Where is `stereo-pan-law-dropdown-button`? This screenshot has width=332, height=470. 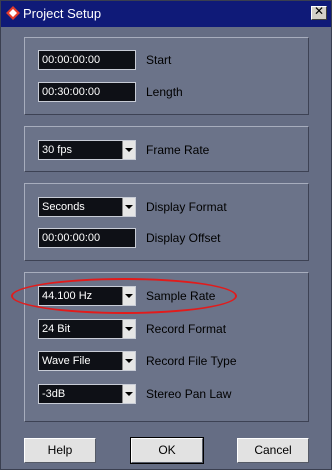 stereo-pan-law-dropdown-button is located at coordinates (128, 394).